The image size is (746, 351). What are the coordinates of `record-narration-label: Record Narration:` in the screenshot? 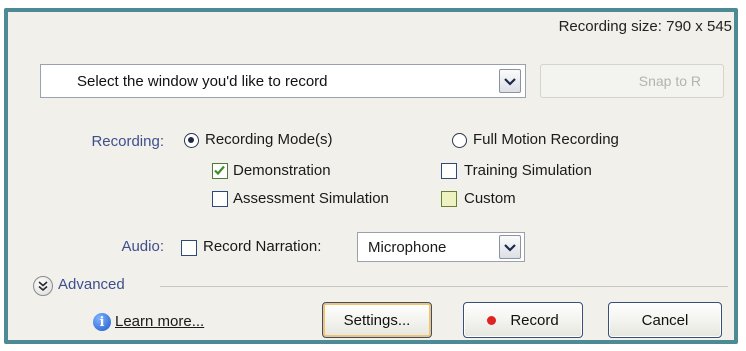 It's located at (262, 246).